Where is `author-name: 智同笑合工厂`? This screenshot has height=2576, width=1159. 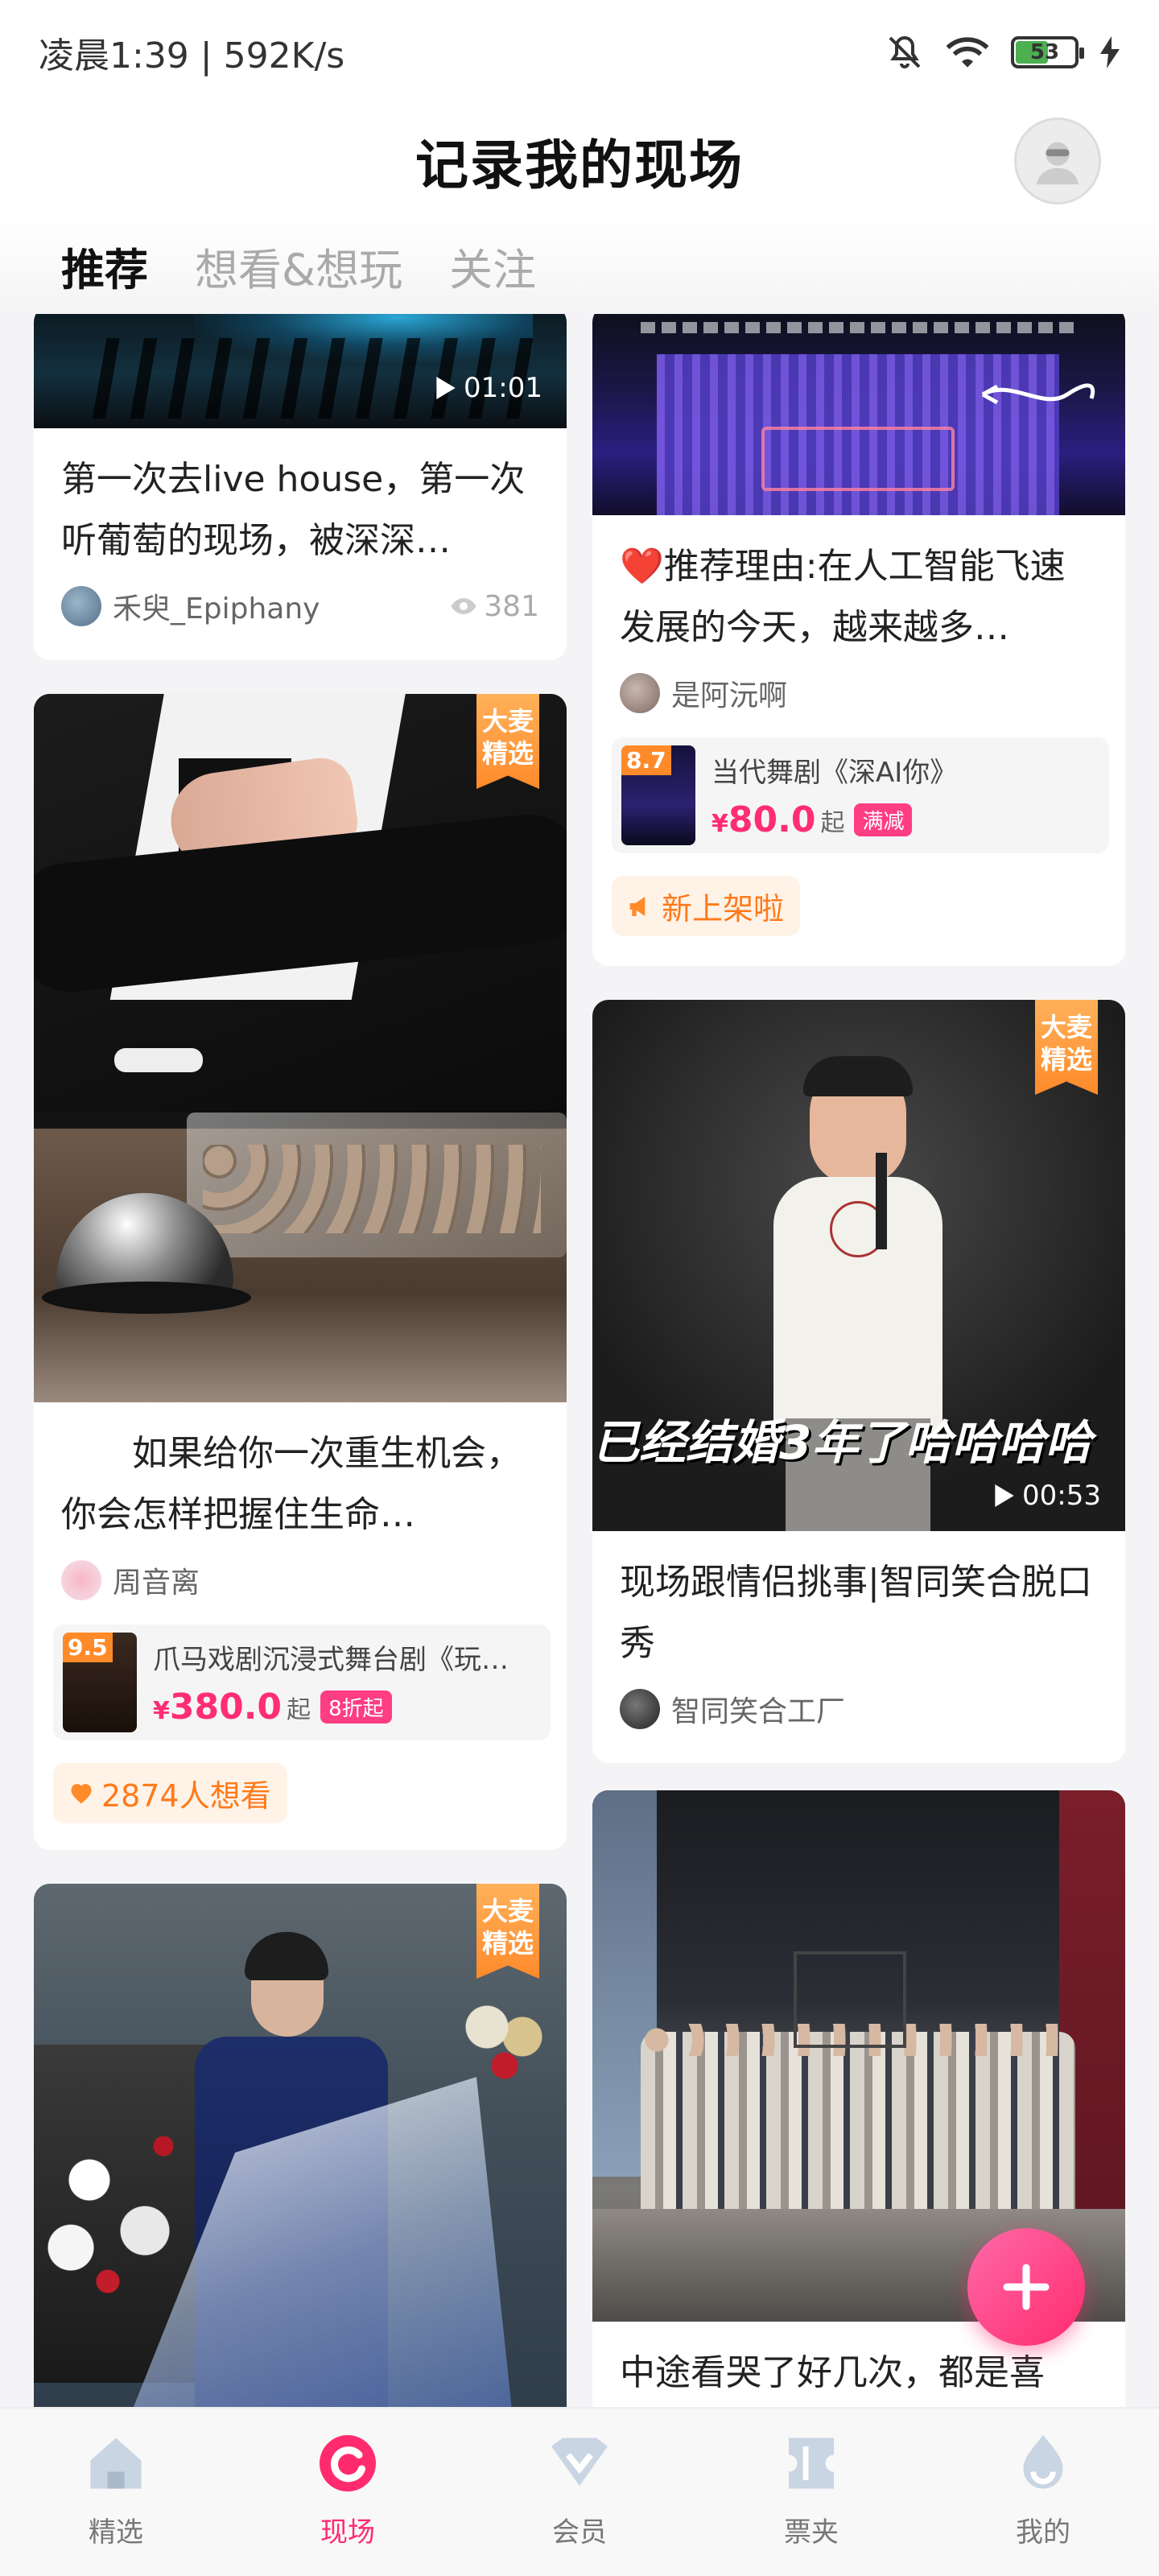
author-name: 智同笑合工厂 is located at coordinates (758, 1711).